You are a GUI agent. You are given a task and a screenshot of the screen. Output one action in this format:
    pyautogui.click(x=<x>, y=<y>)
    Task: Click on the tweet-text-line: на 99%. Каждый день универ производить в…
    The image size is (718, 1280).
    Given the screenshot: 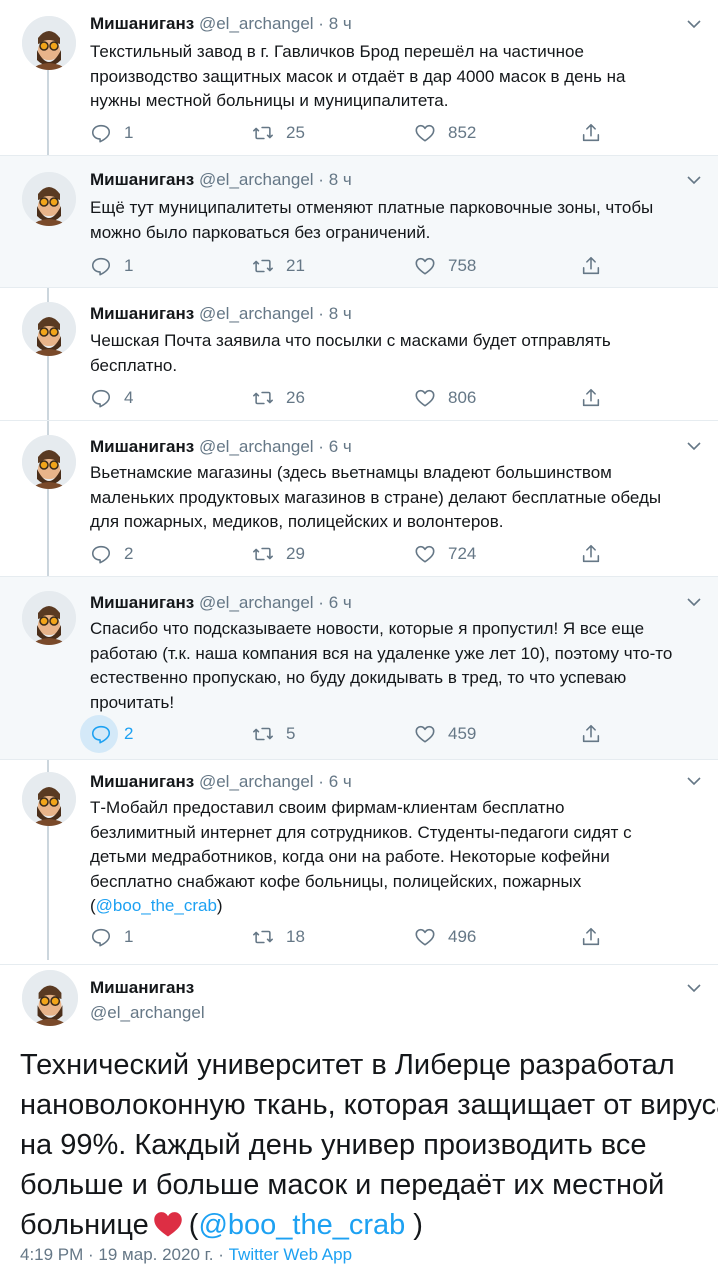 What is the action you would take?
    pyautogui.click(x=333, y=1145)
    